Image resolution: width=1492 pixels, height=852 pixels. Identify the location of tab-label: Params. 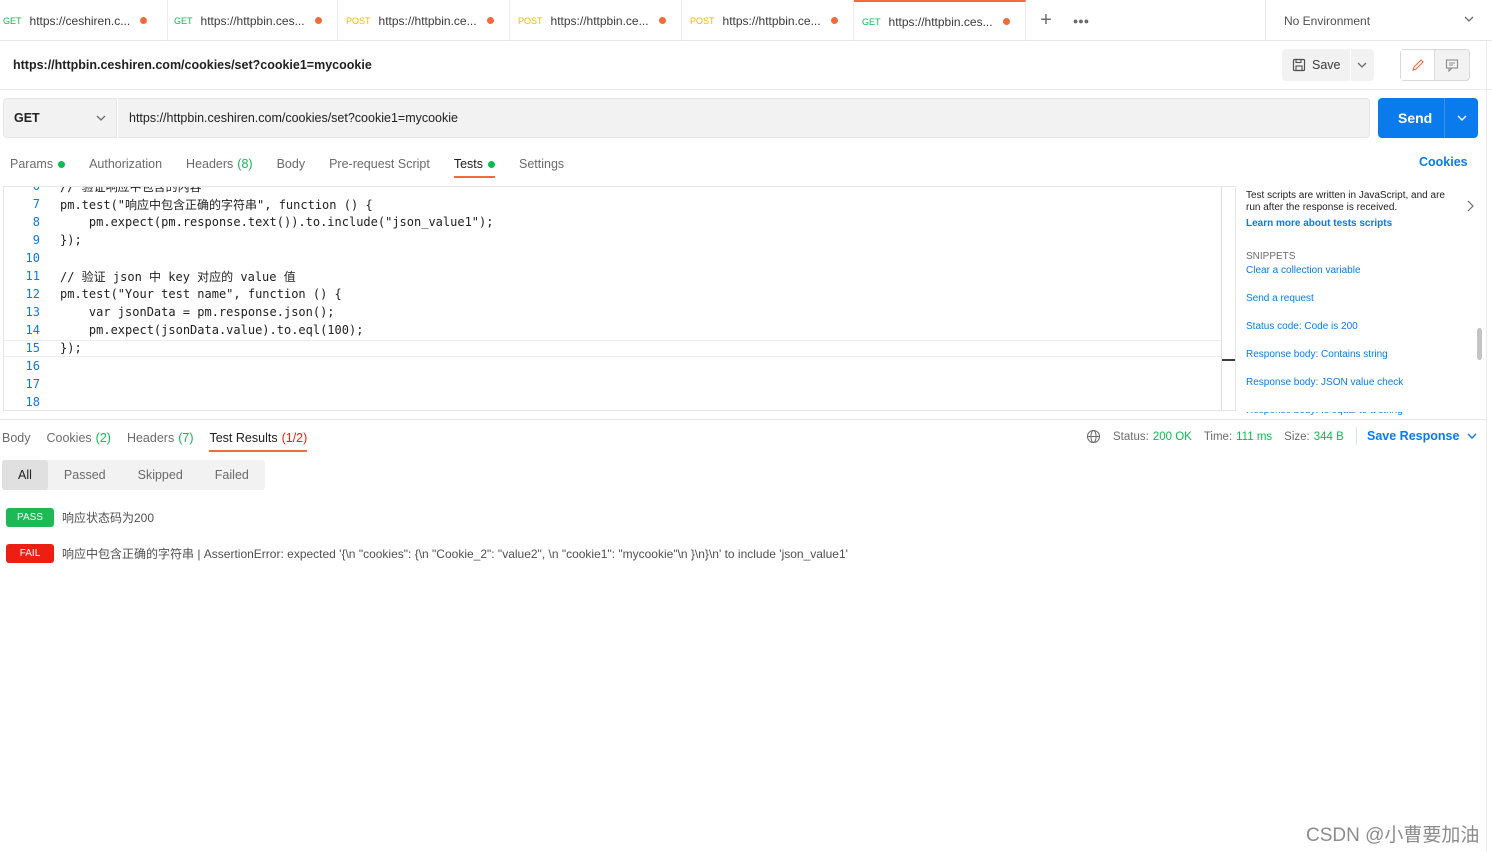
(32, 164).